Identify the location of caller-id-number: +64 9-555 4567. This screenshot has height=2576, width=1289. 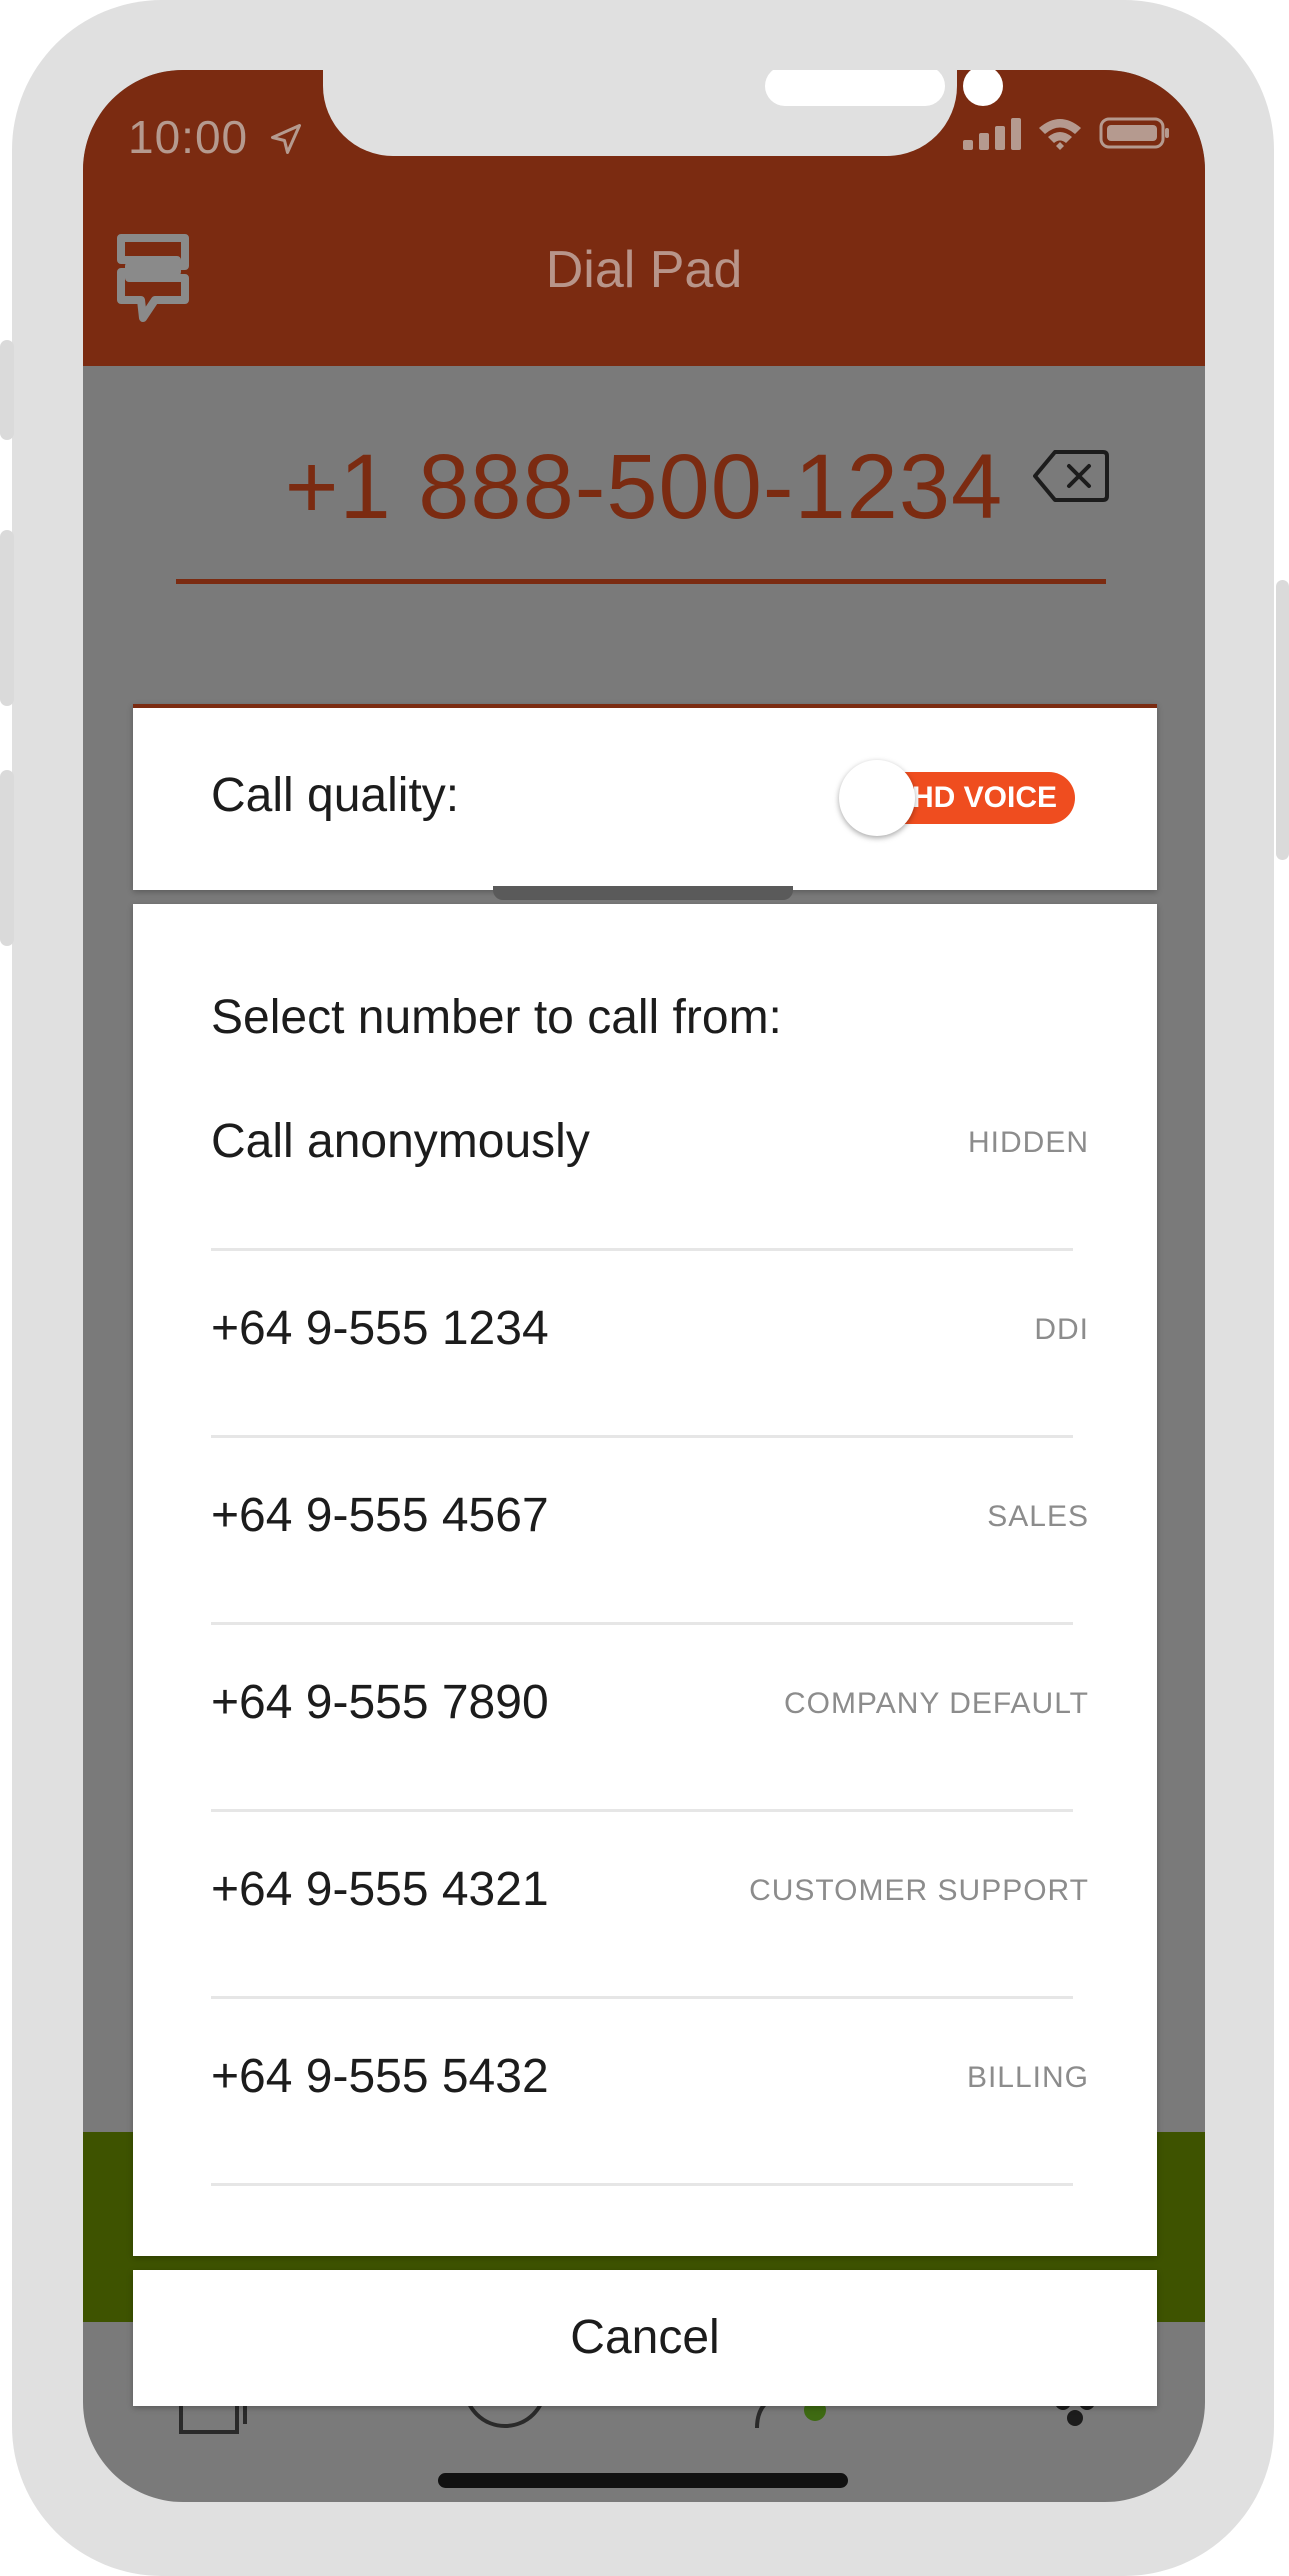
(380, 1515).